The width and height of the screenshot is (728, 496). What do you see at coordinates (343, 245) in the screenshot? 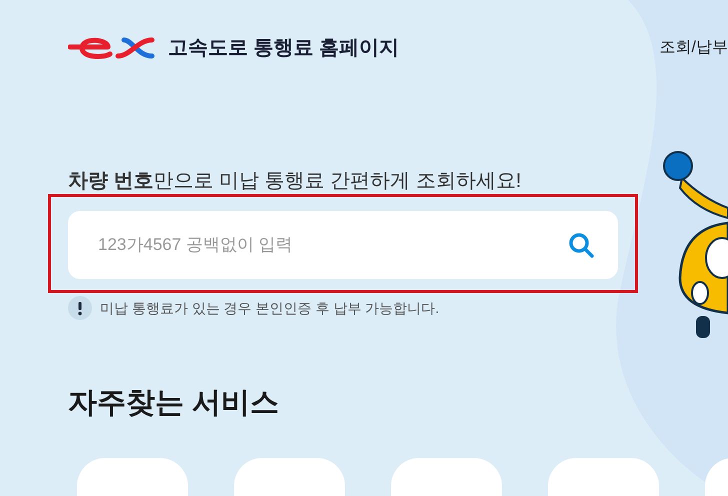
I see `search-field: 123가4567 공백없이 입력` at bounding box center [343, 245].